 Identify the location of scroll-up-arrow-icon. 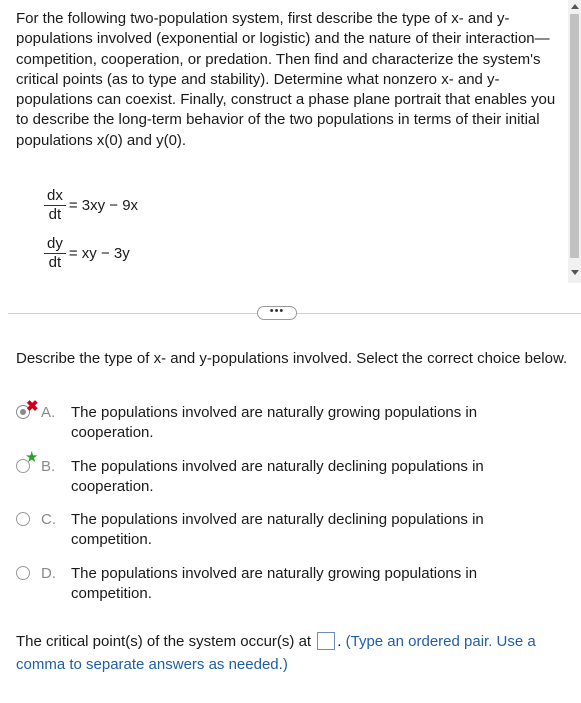
(575, 6).